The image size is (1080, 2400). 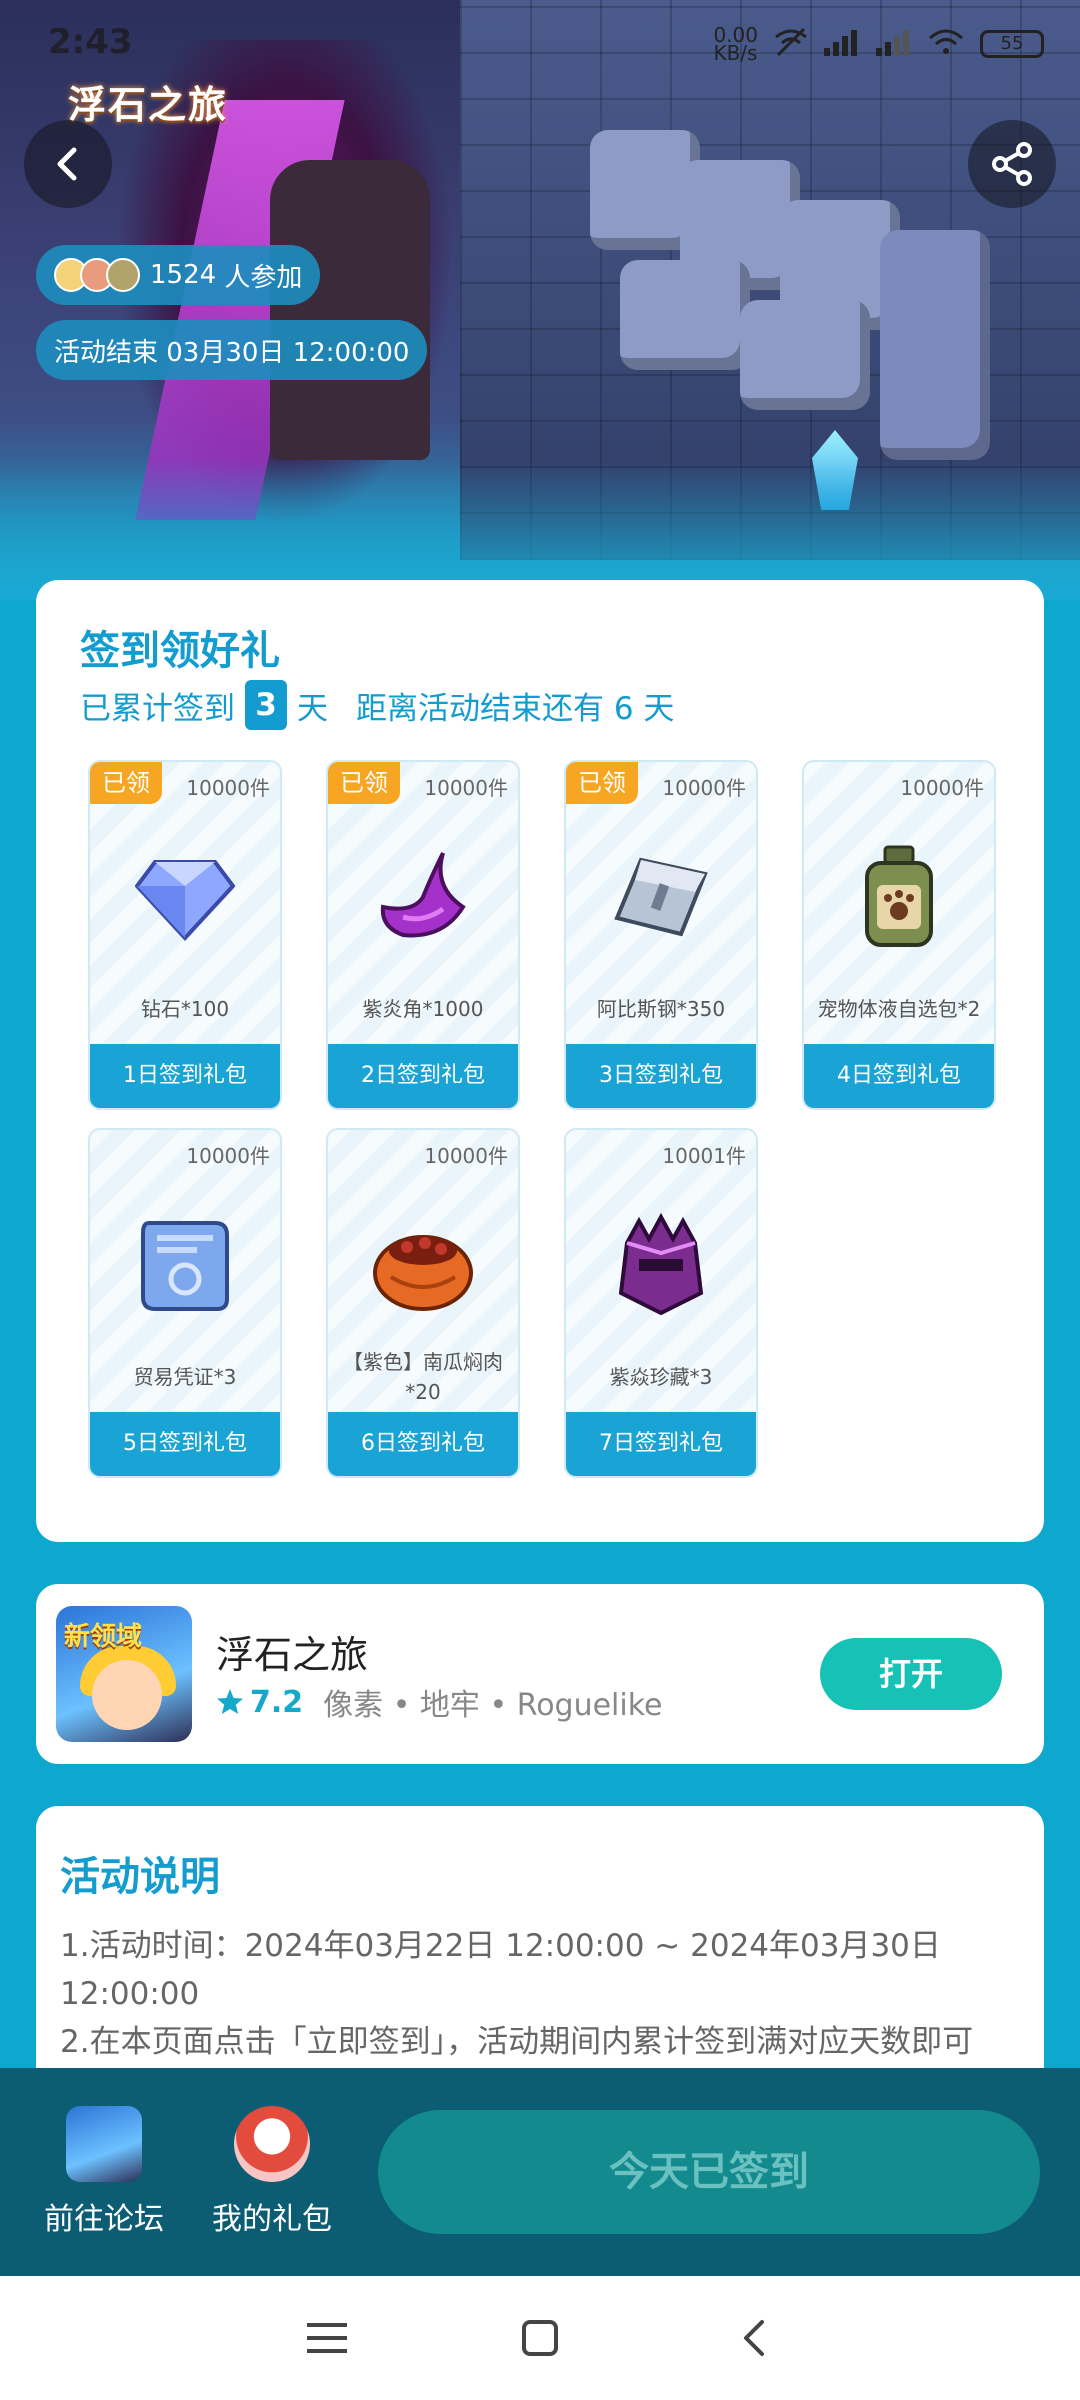 I want to click on home-square-icon, so click(x=539, y=2338).